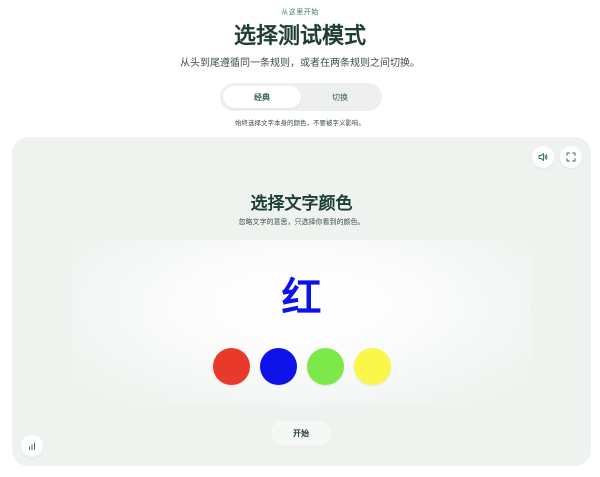 This screenshot has height=477, width=600. I want to click on fullscreen-icon, so click(571, 157).